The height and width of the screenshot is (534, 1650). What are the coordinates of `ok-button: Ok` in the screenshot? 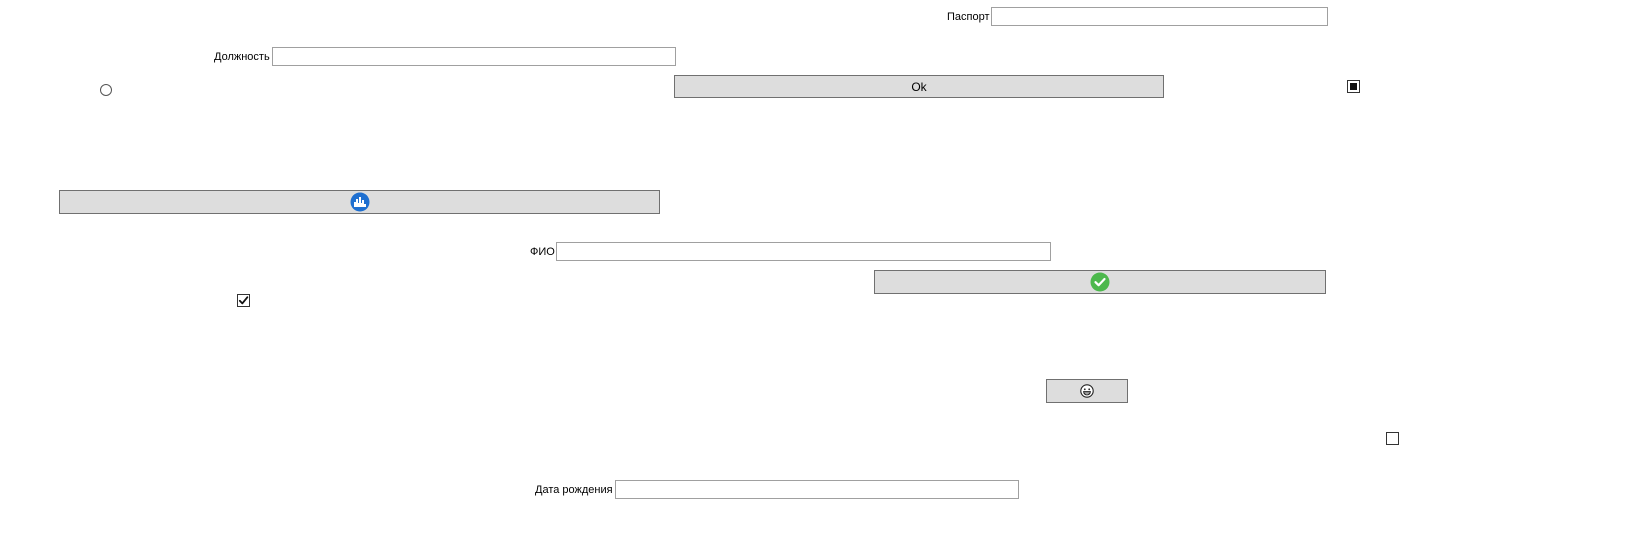 It's located at (919, 86).